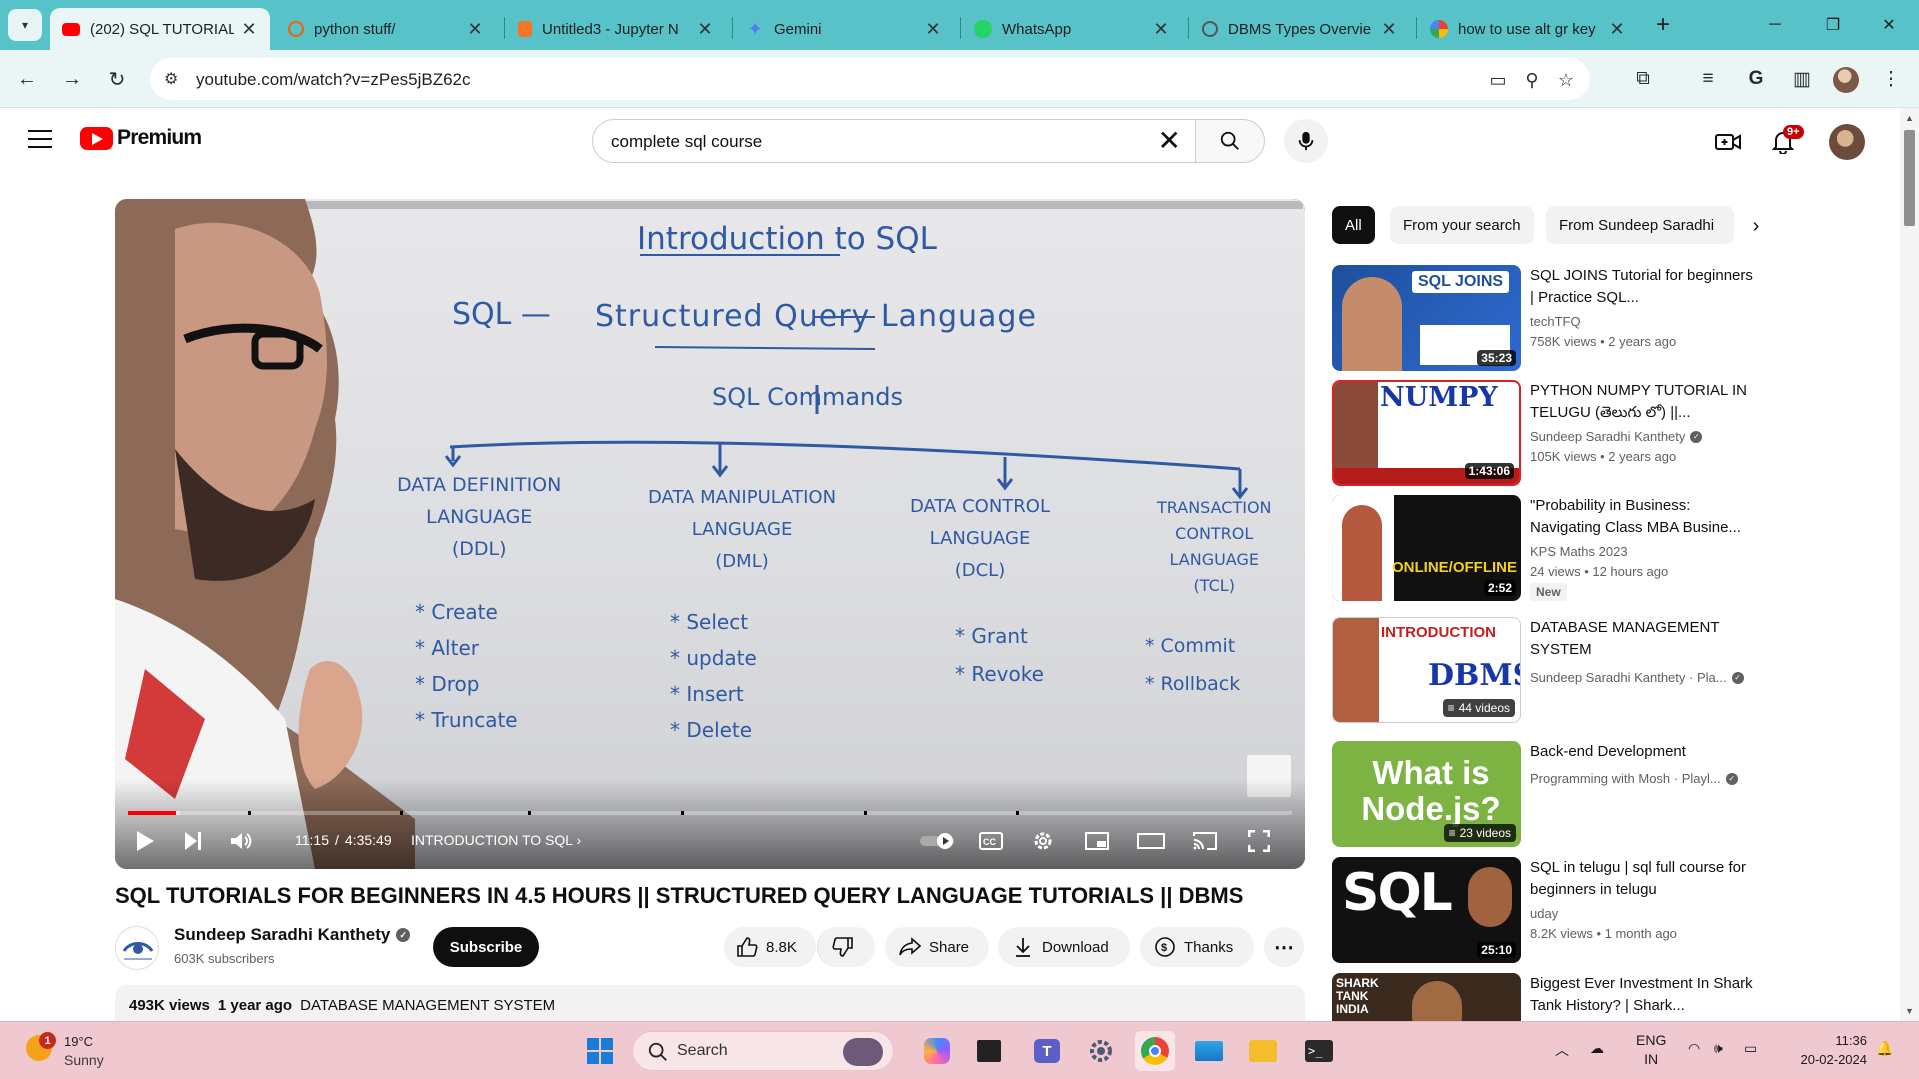 This screenshot has height=1079, width=1919. What do you see at coordinates (1651, 1050) in the screenshot?
I see `language-indicator: ENG IN` at bounding box center [1651, 1050].